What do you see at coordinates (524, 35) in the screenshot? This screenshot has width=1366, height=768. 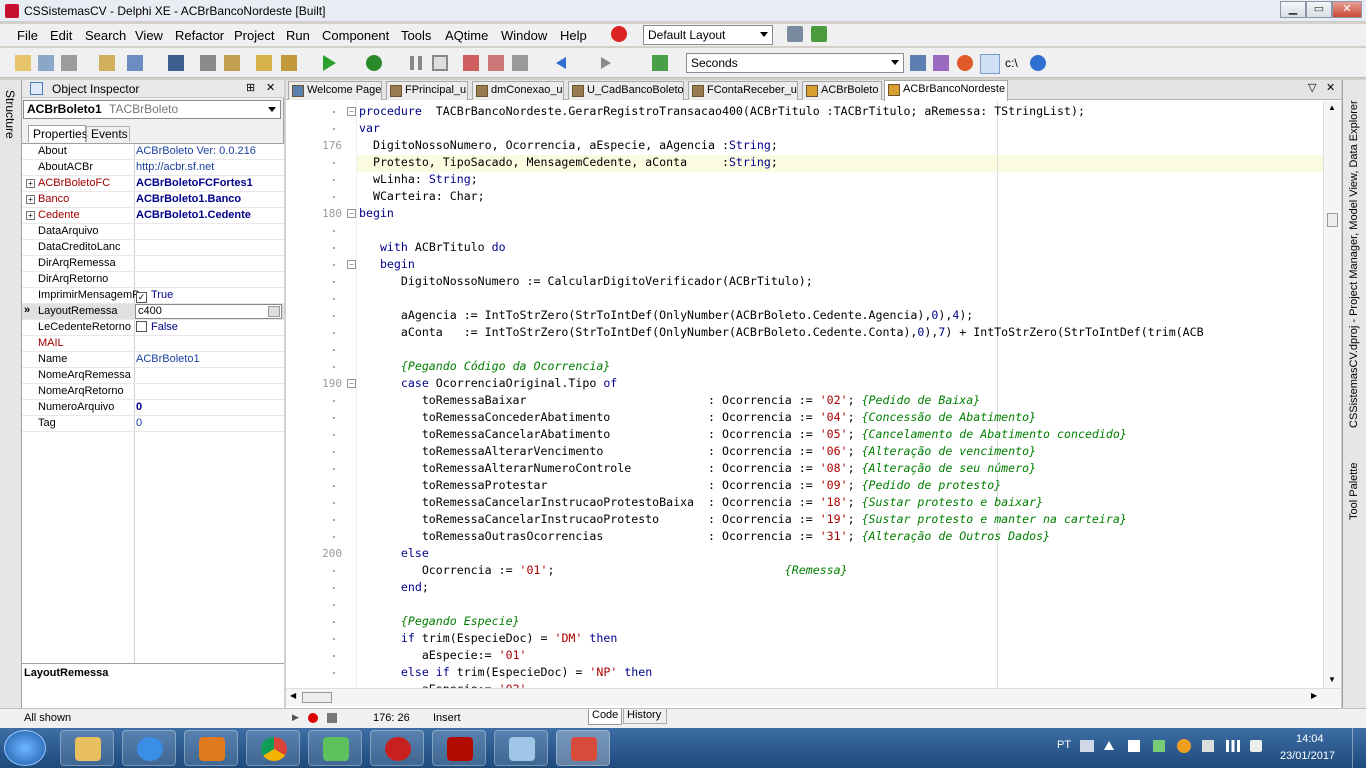 I see `menu-window: Window` at bounding box center [524, 35].